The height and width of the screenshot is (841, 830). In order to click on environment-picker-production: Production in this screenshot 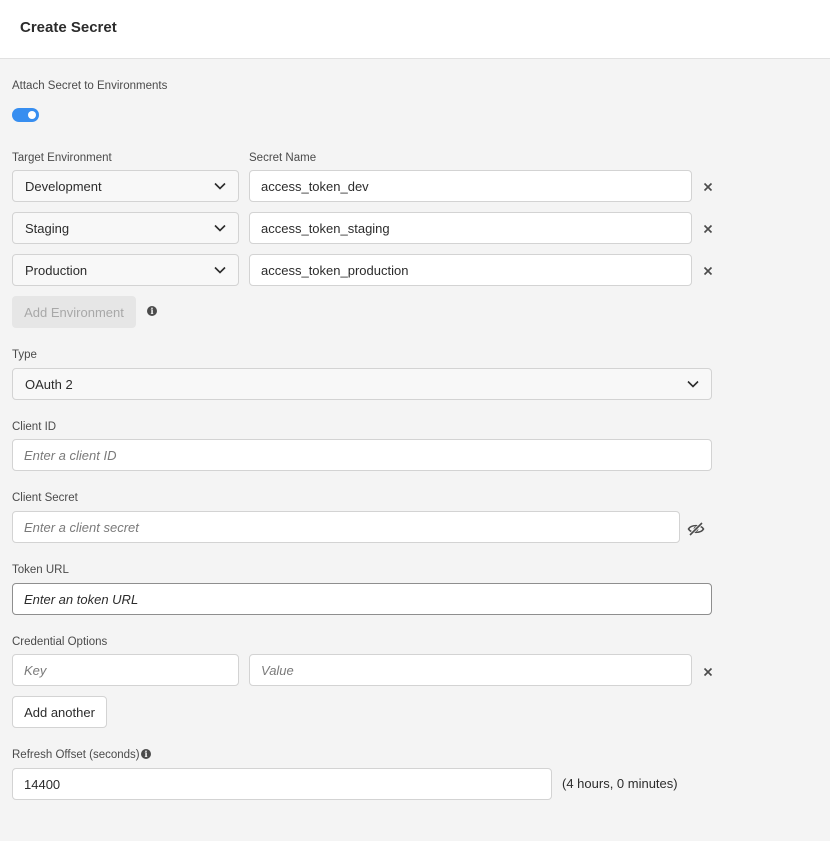, I will do `click(125, 270)`.